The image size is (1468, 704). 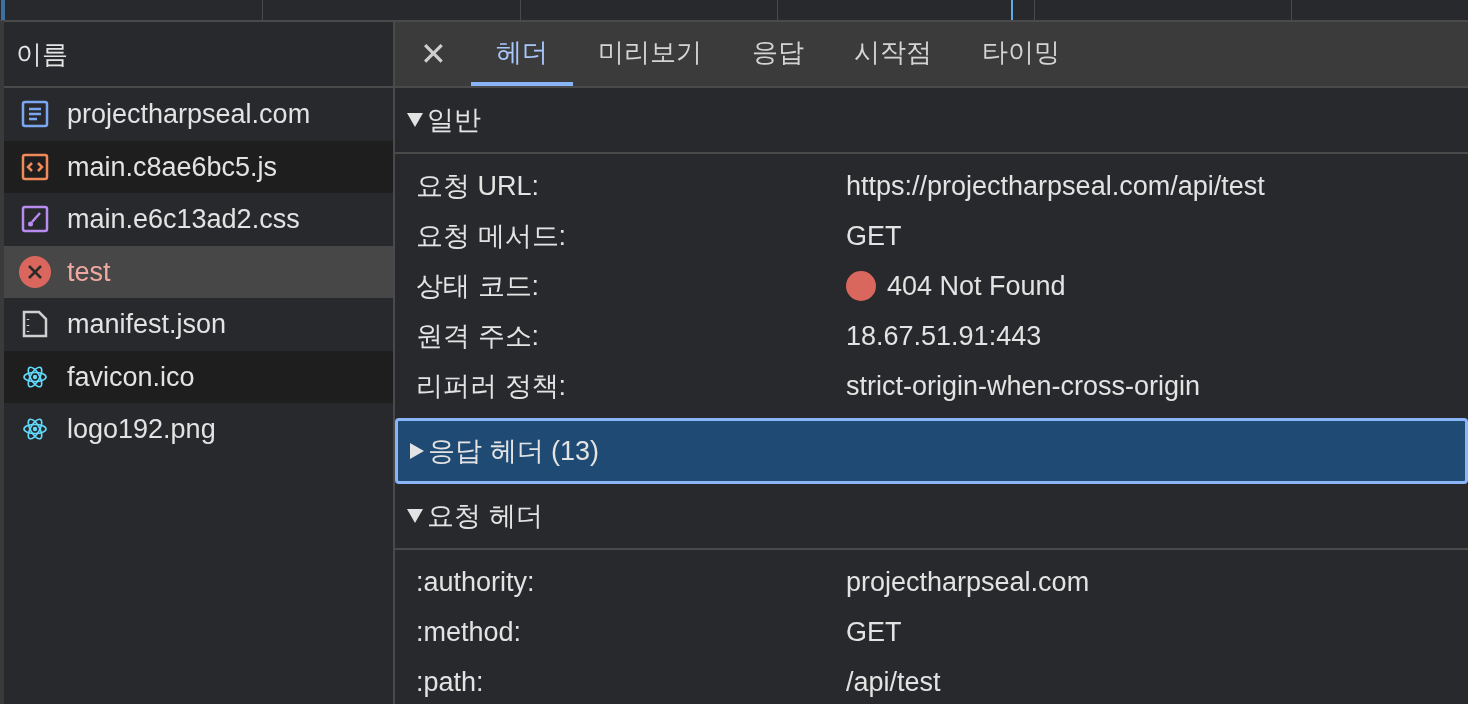 I want to click on header-value: /api/test, so click(x=893, y=682).